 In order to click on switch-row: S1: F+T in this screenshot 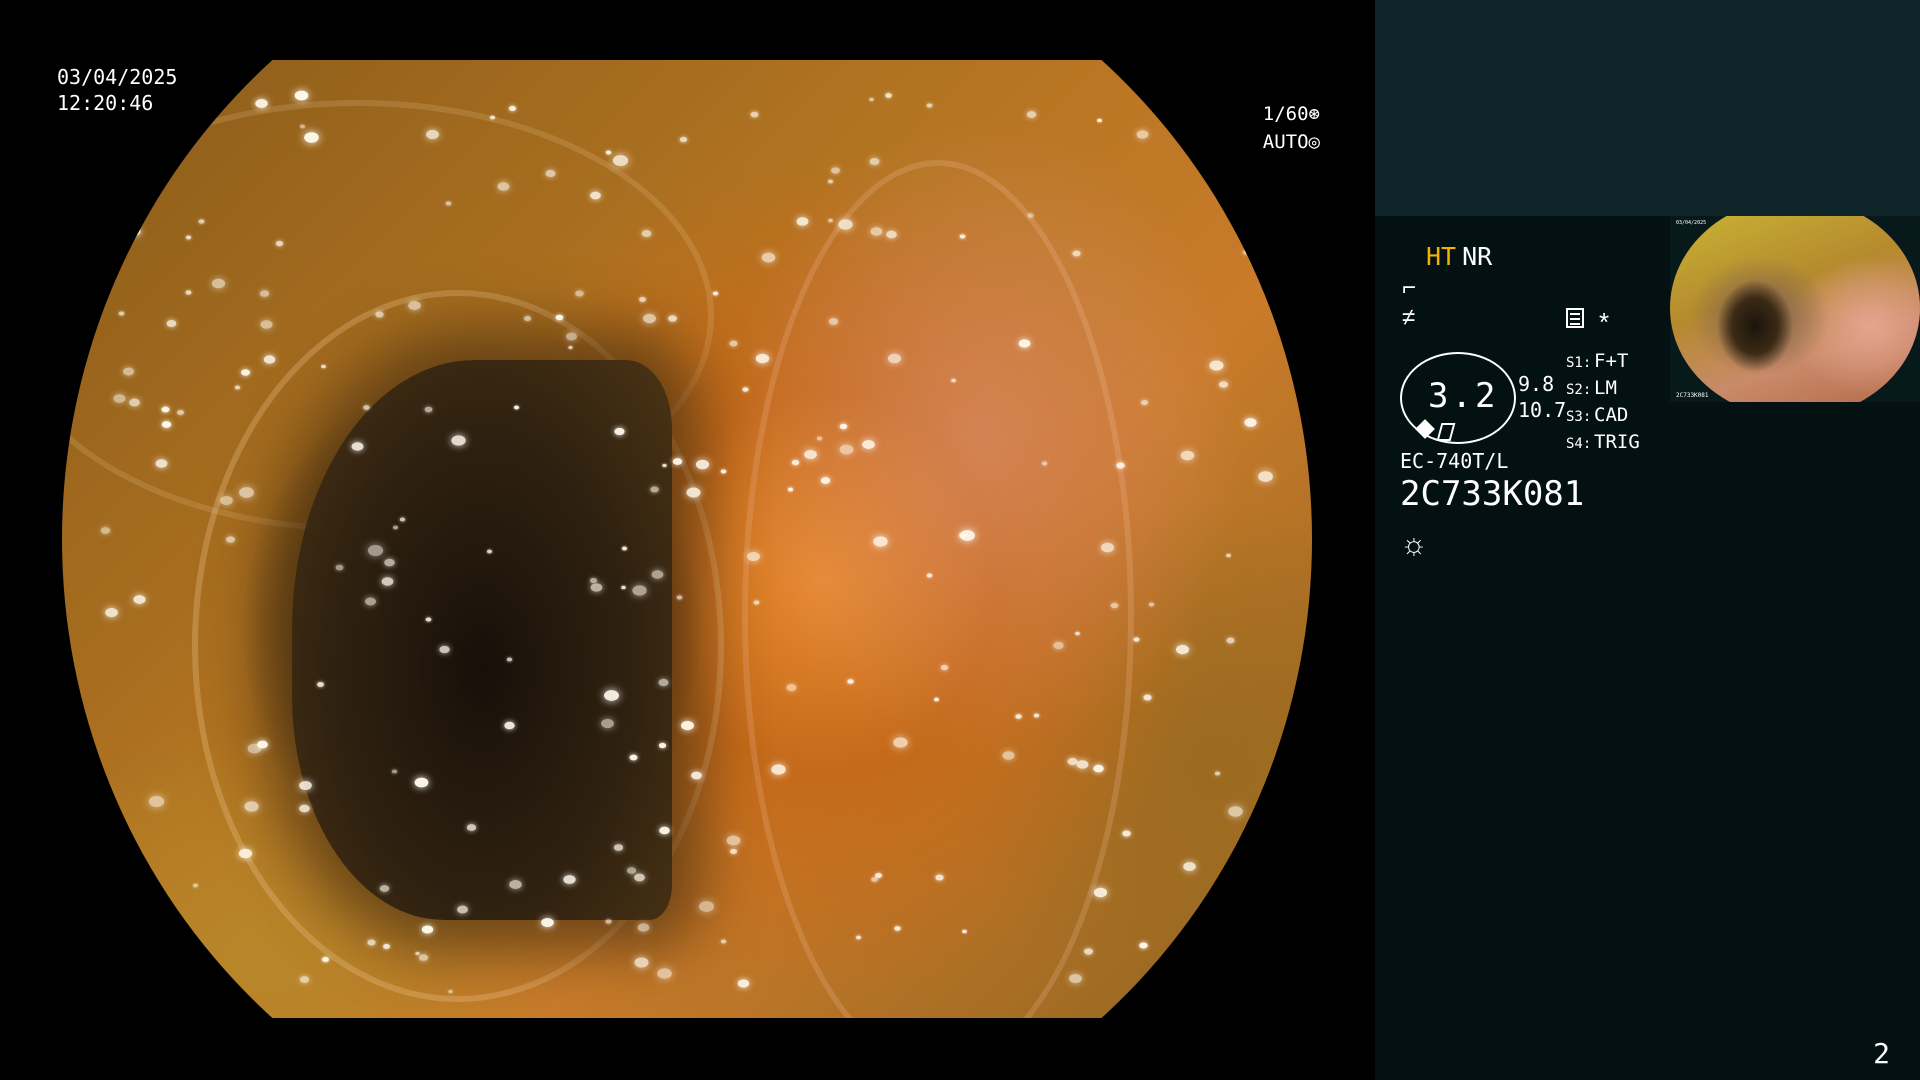, I will do `click(1603, 362)`.